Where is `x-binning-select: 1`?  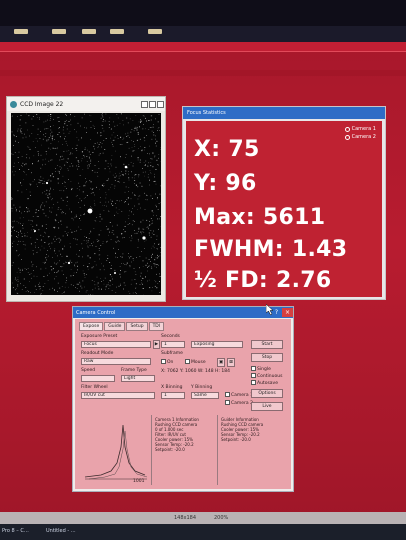
x-binning-select: 1 is located at coordinates (173, 395).